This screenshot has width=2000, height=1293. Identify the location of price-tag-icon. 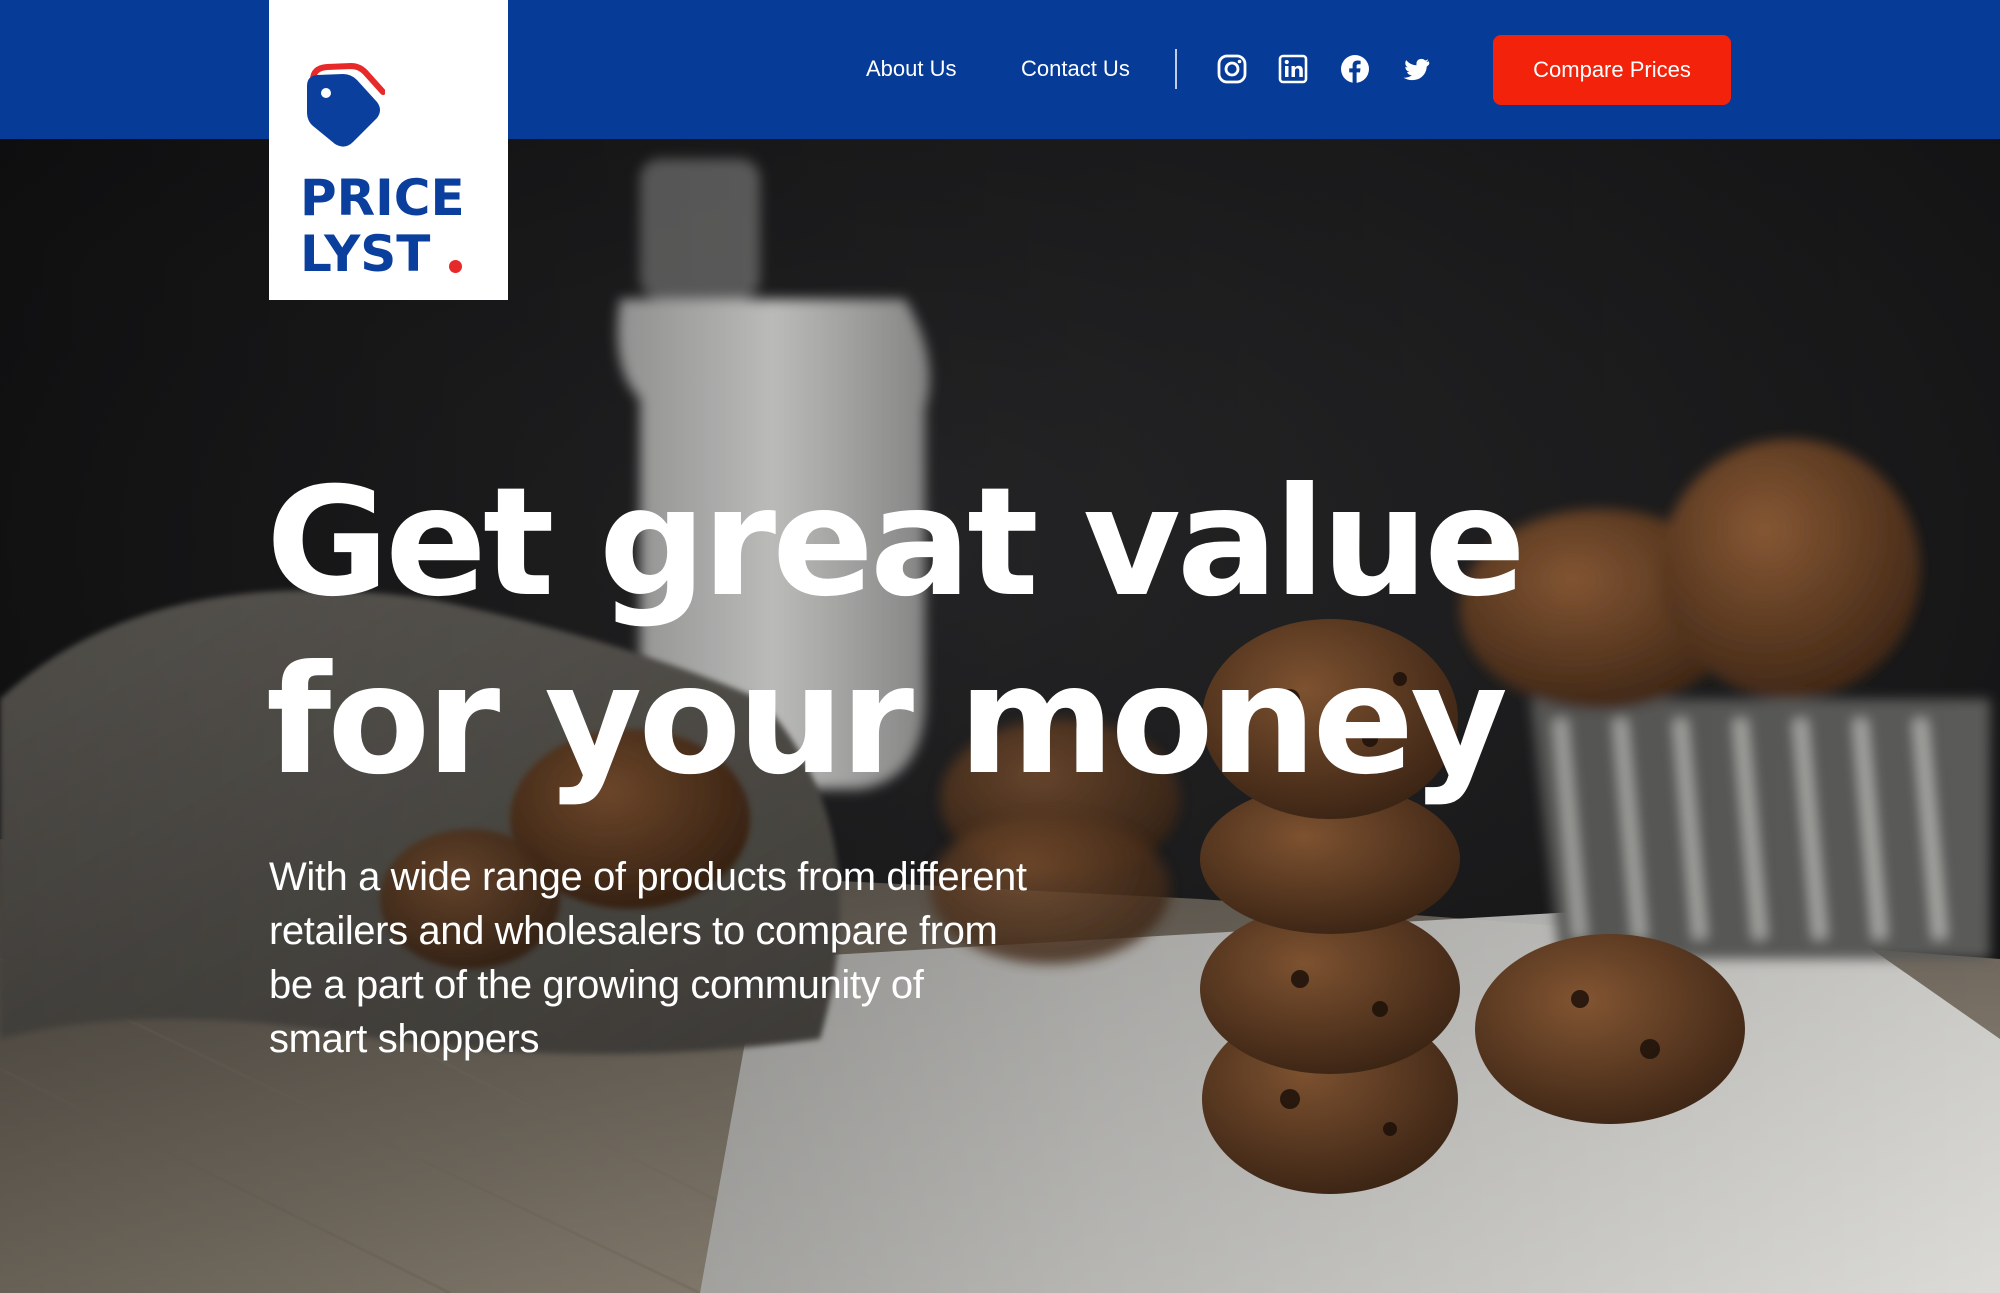
(346, 104).